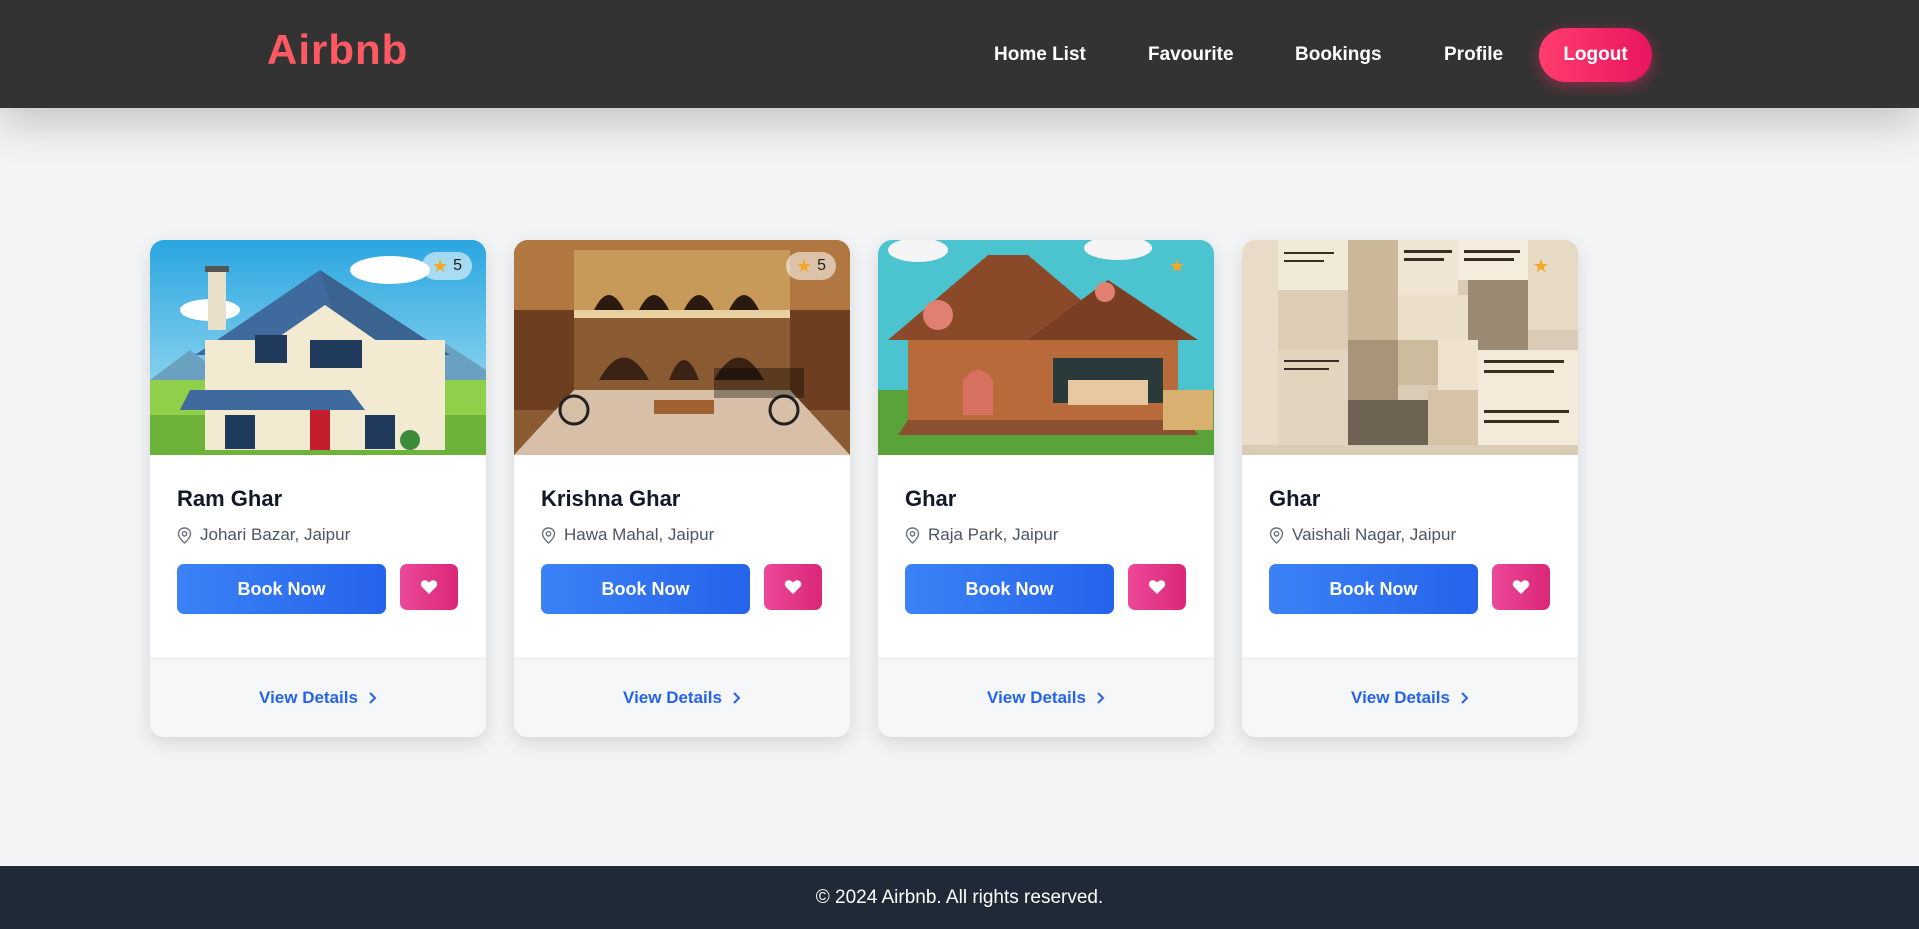 This screenshot has width=1919, height=929. What do you see at coordinates (993, 534) in the screenshot?
I see `home-location-text: Raja Park, Jaipur` at bounding box center [993, 534].